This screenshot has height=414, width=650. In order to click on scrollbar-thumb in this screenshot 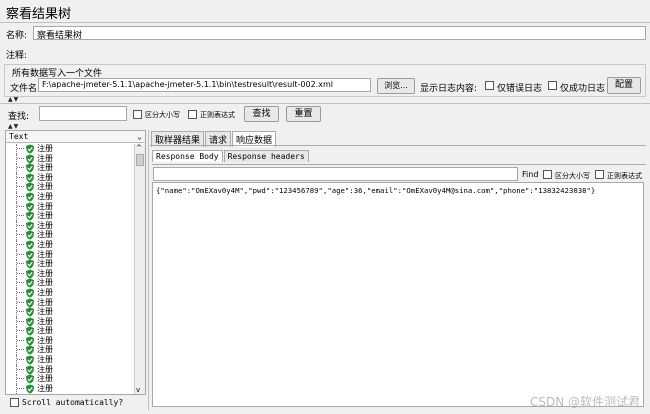, I will do `click(140, 160)`.